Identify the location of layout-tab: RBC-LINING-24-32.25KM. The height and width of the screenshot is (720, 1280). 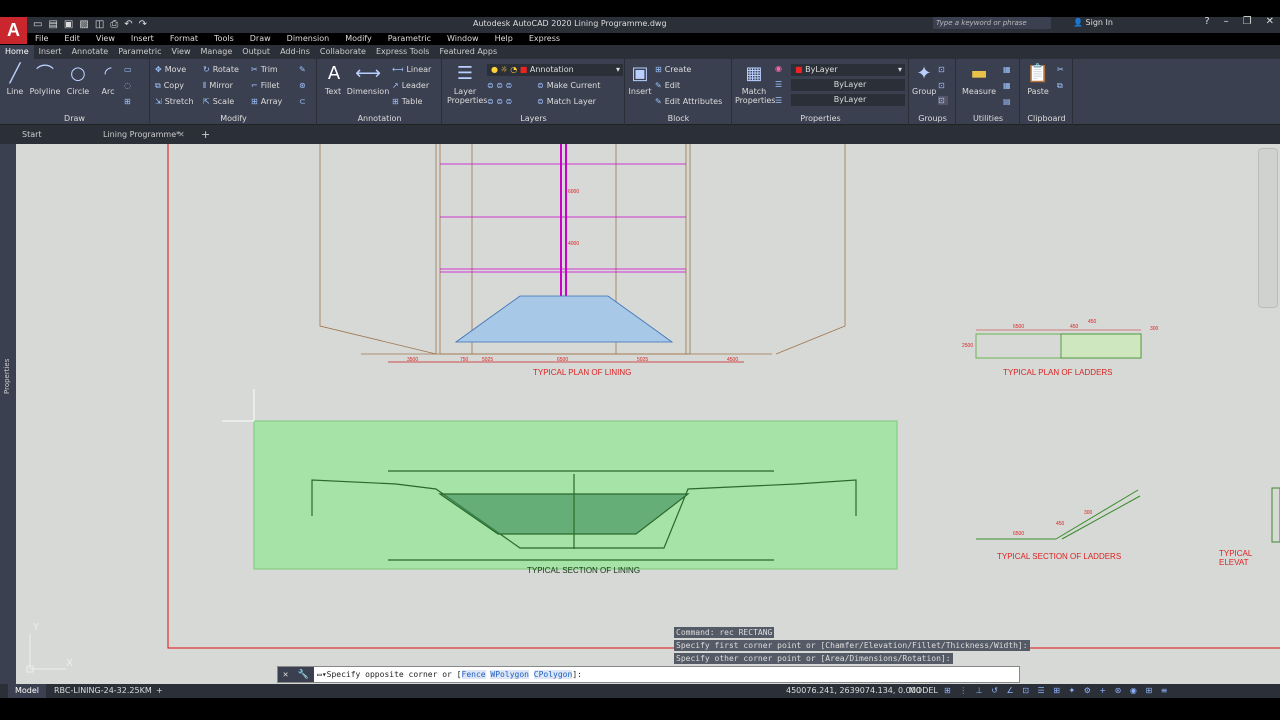
(103, 691).